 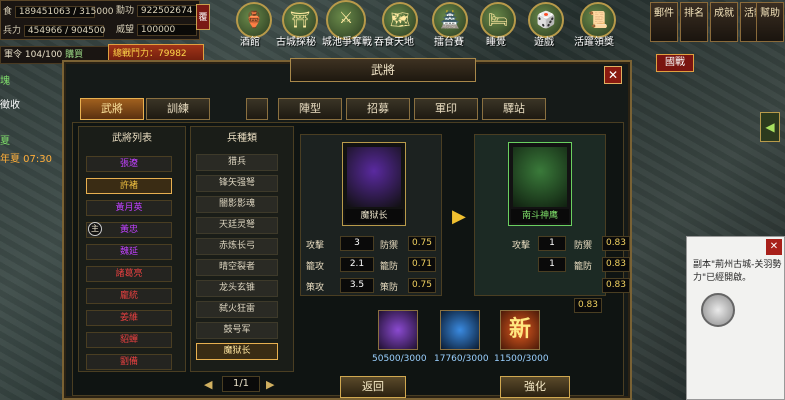 I want to click on unit-item: 猎兵, so click(x=237, y=162).